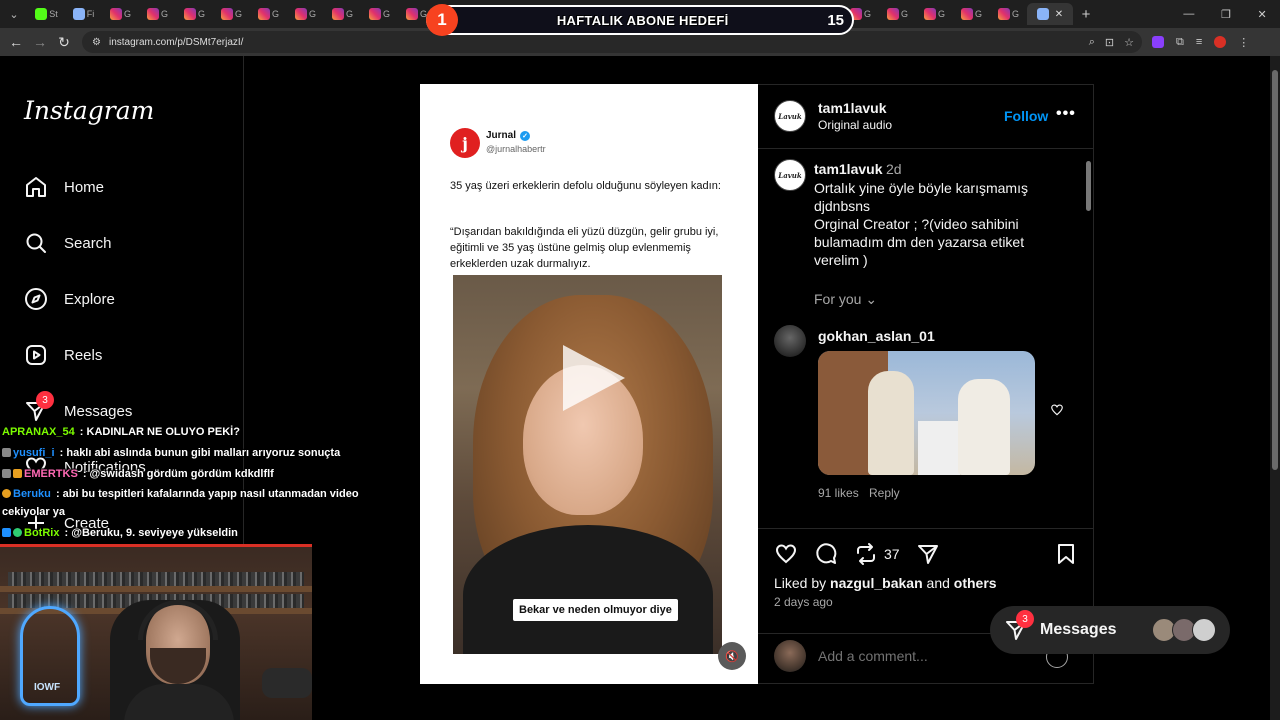 This screenshot has width=1280, height=720. What do you see at coordinates (1088, 186) in the screenshot?
I see `comments-scroll-thumb` at bounding box center [1088, 186].